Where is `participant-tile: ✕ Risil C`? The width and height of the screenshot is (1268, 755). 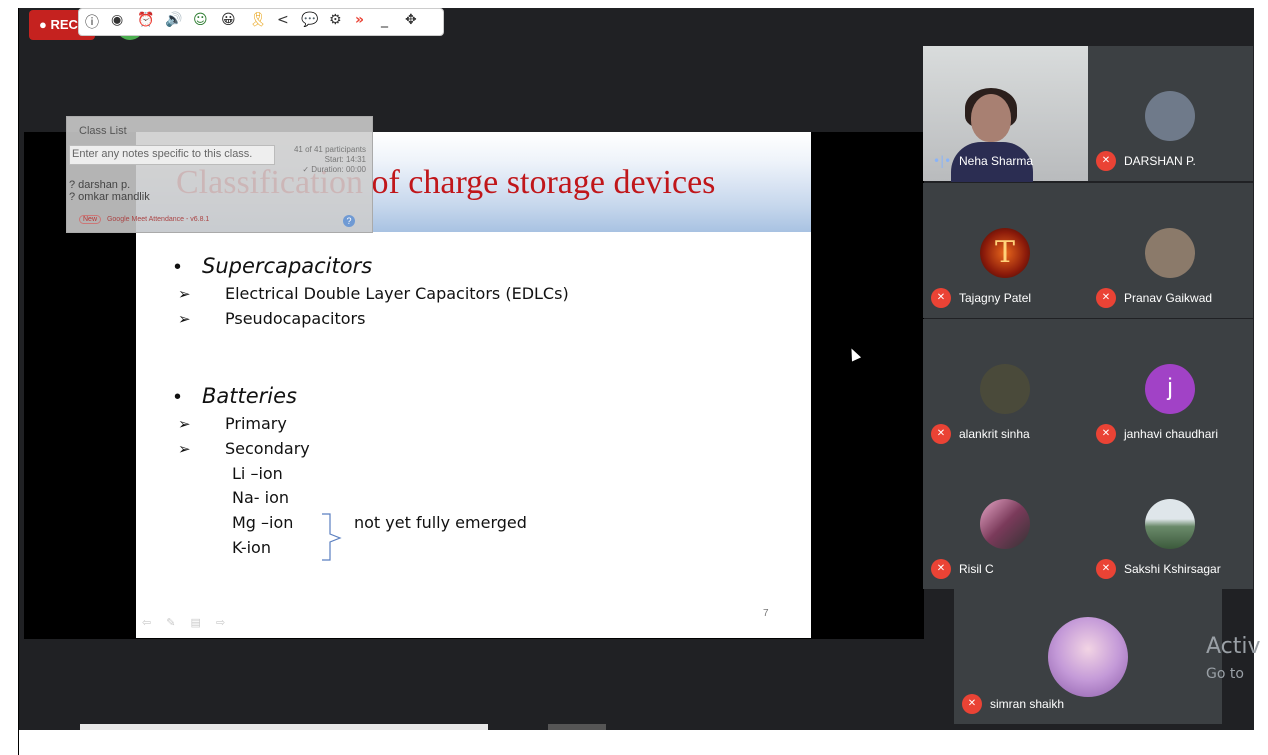
participant-tile: ✕ Risil C is located at coordinates (1005, 521).